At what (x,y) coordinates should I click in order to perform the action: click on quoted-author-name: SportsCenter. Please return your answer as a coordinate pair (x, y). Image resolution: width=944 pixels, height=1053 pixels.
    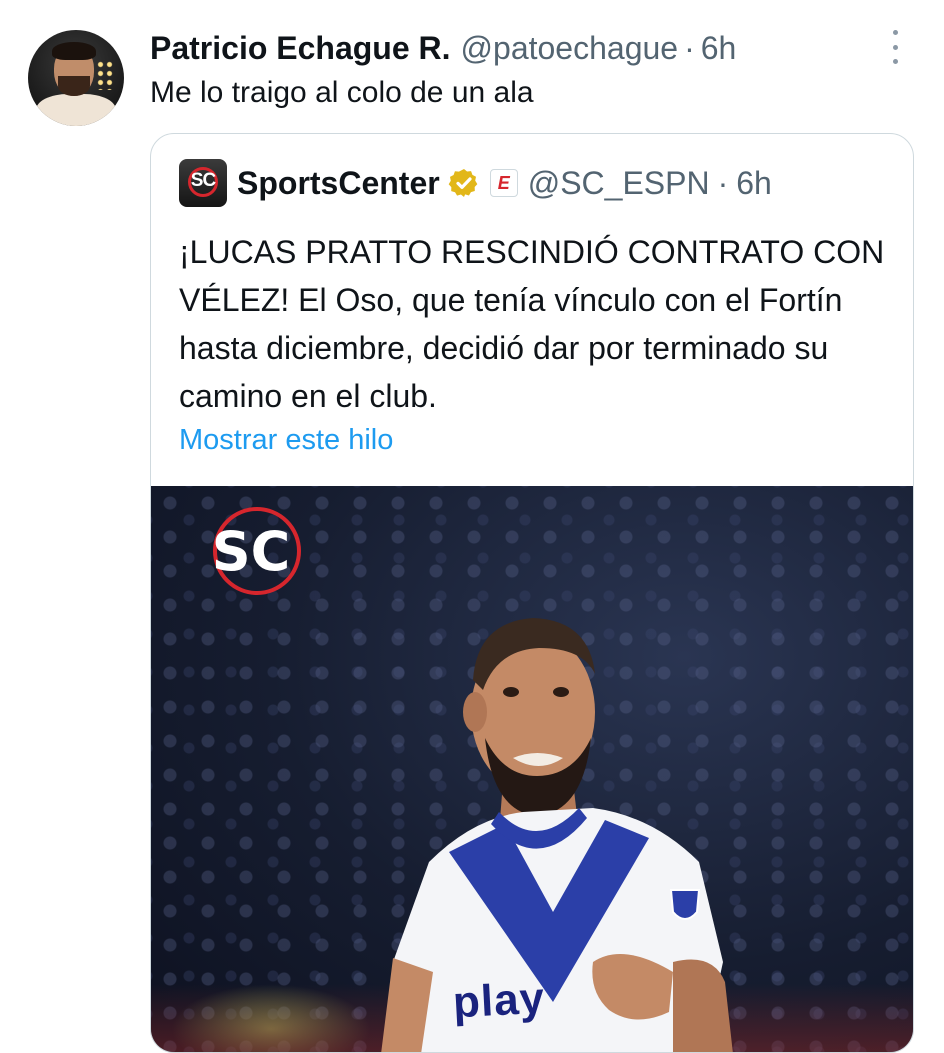
    Looking at the image, I should click on (338, 183).